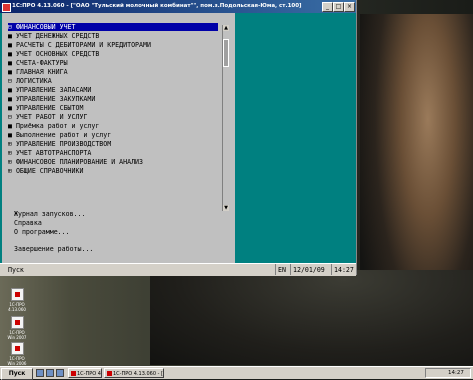 Image resolution: width=473 pixels, height=380 pixels. What do you see at coordinates (349, 7) in the screenshot?
I see `close-button: ×` at bounding box center [349, 7].